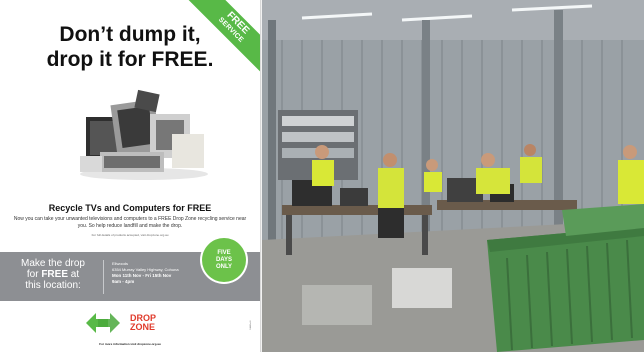 This screenshot has height=352, width=644. I want to click on logo-wordmark: DROP ZONE, so click(143, 323).